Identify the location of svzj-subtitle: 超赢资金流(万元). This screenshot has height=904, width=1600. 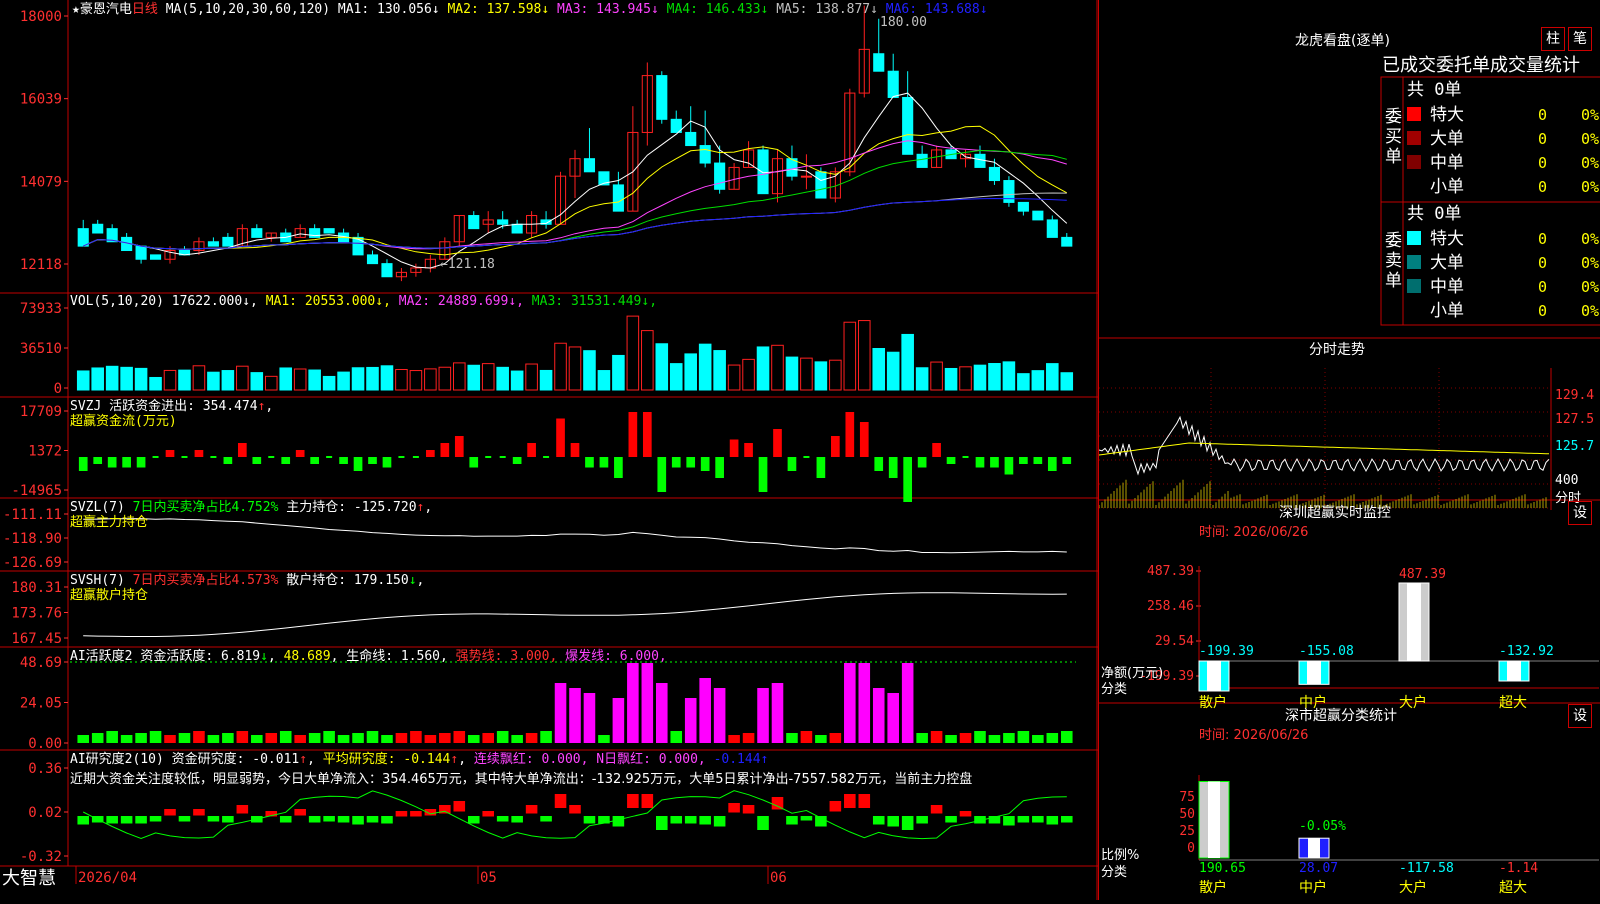
(123, 421).